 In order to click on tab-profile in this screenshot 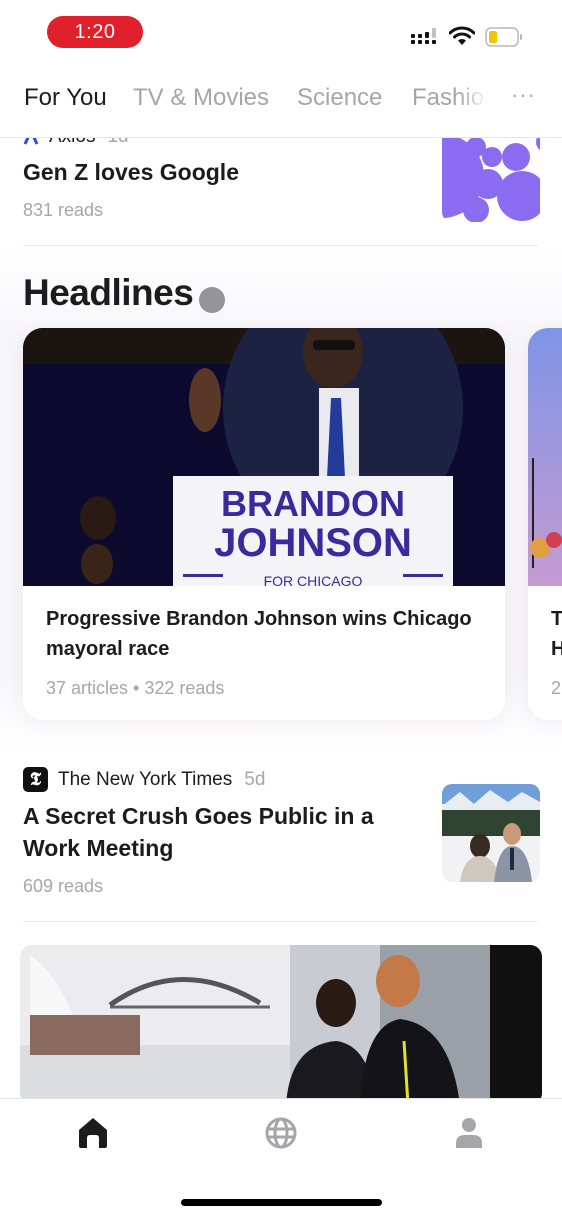, I will do `click(469, 1133)`.